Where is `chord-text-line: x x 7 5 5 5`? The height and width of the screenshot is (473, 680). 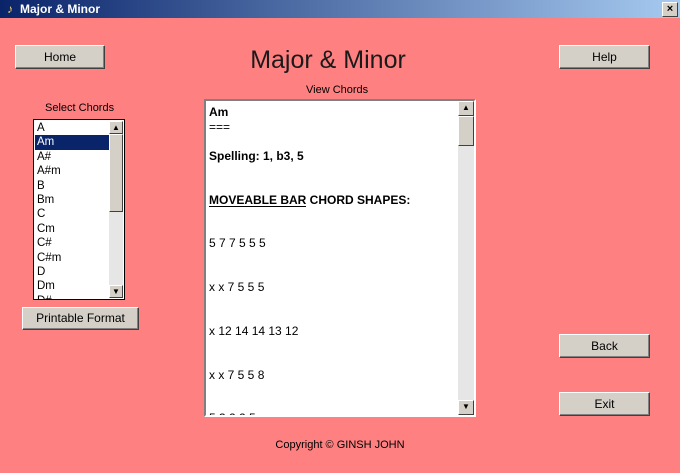 chord-text-line: x x 7 5 5 5 is located at coordinates (237, 287).